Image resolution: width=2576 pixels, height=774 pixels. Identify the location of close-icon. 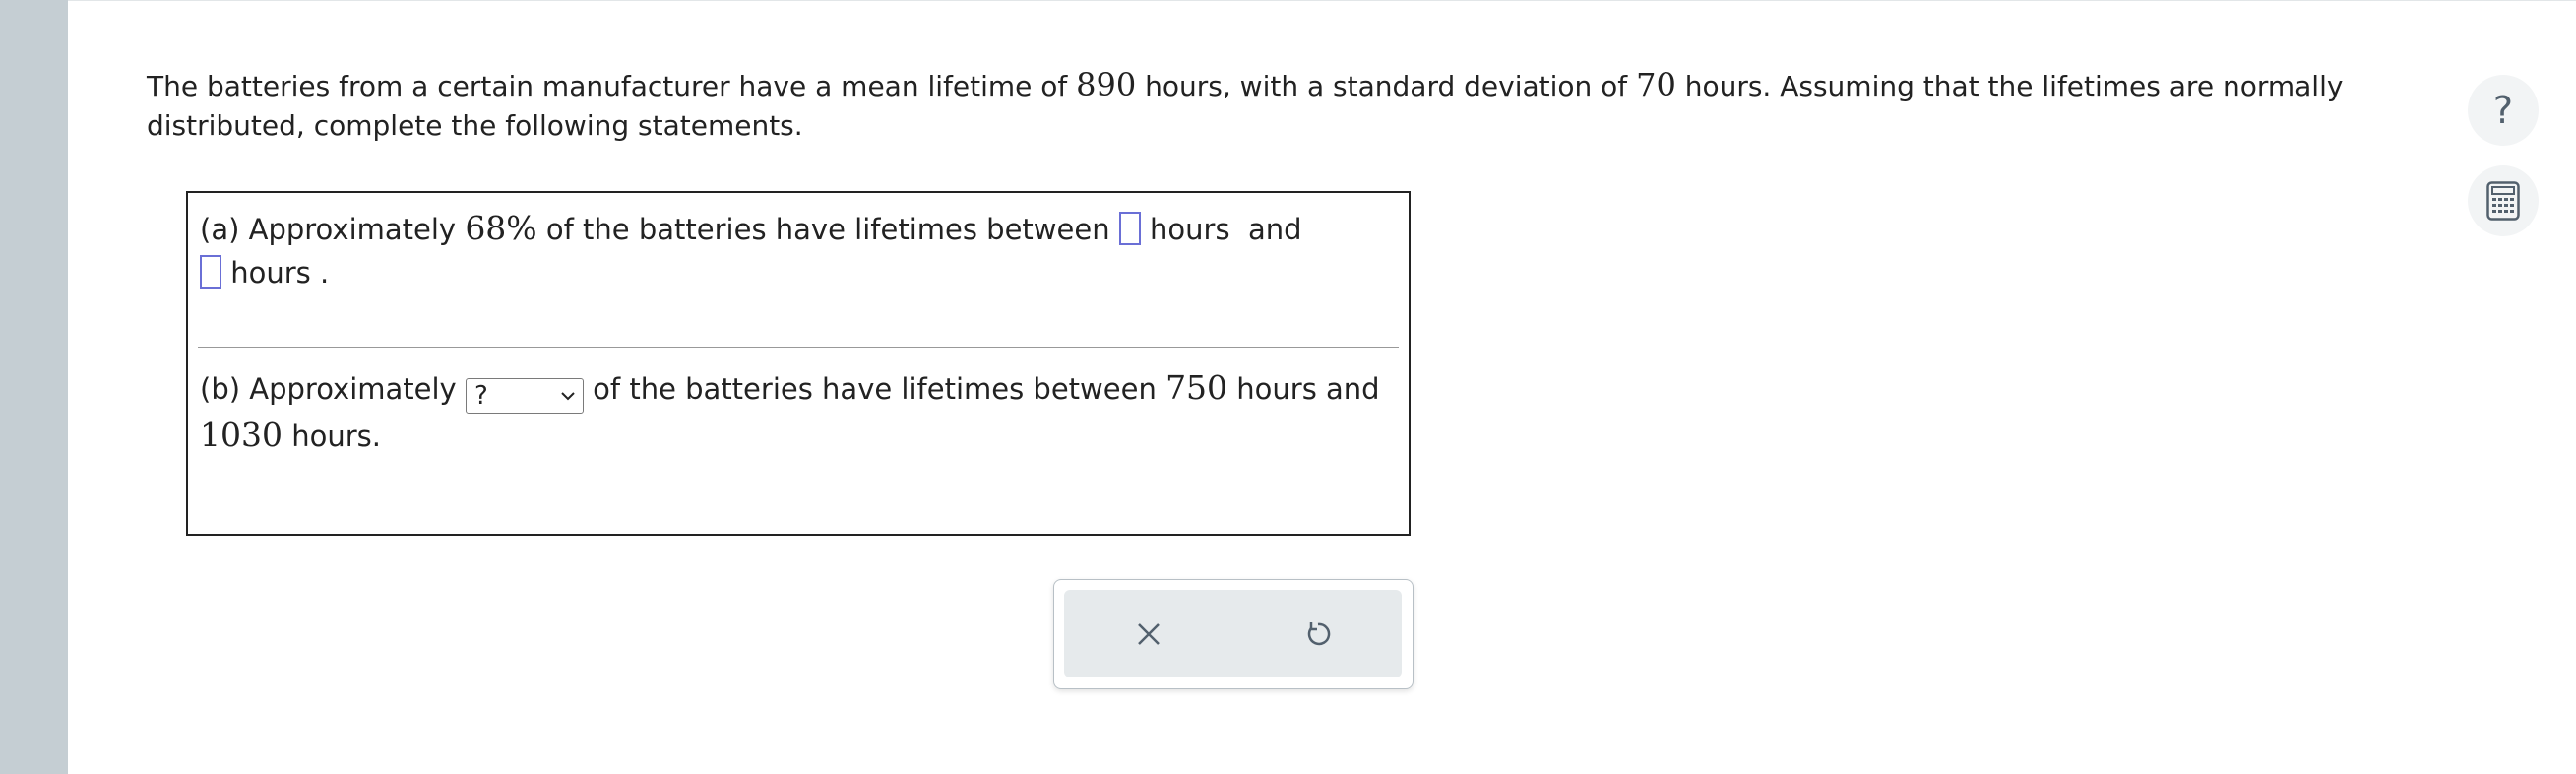
(1149, 633).